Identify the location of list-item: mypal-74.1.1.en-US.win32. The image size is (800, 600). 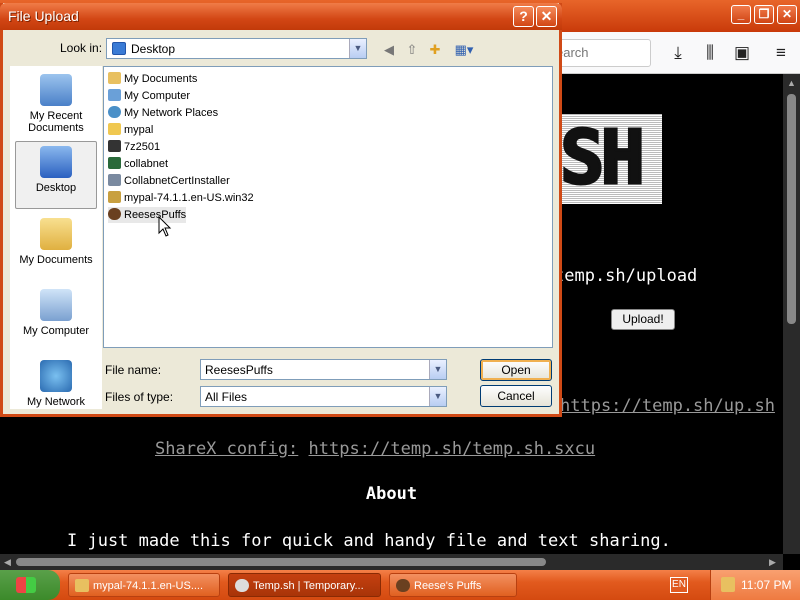
(181, 198).